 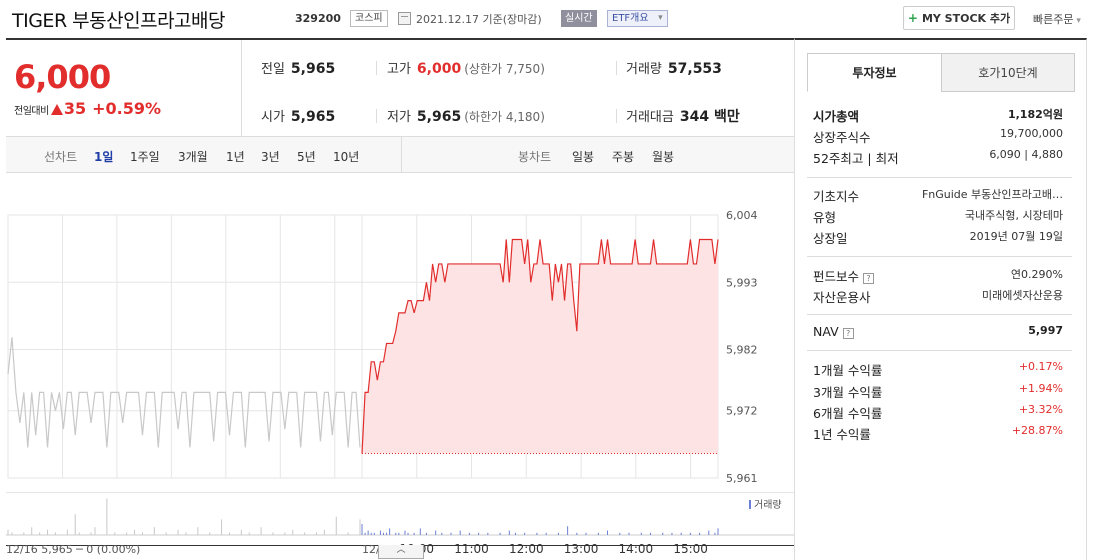 I want to click on volume: 거래량 57,553, so click(x=674, y=67).